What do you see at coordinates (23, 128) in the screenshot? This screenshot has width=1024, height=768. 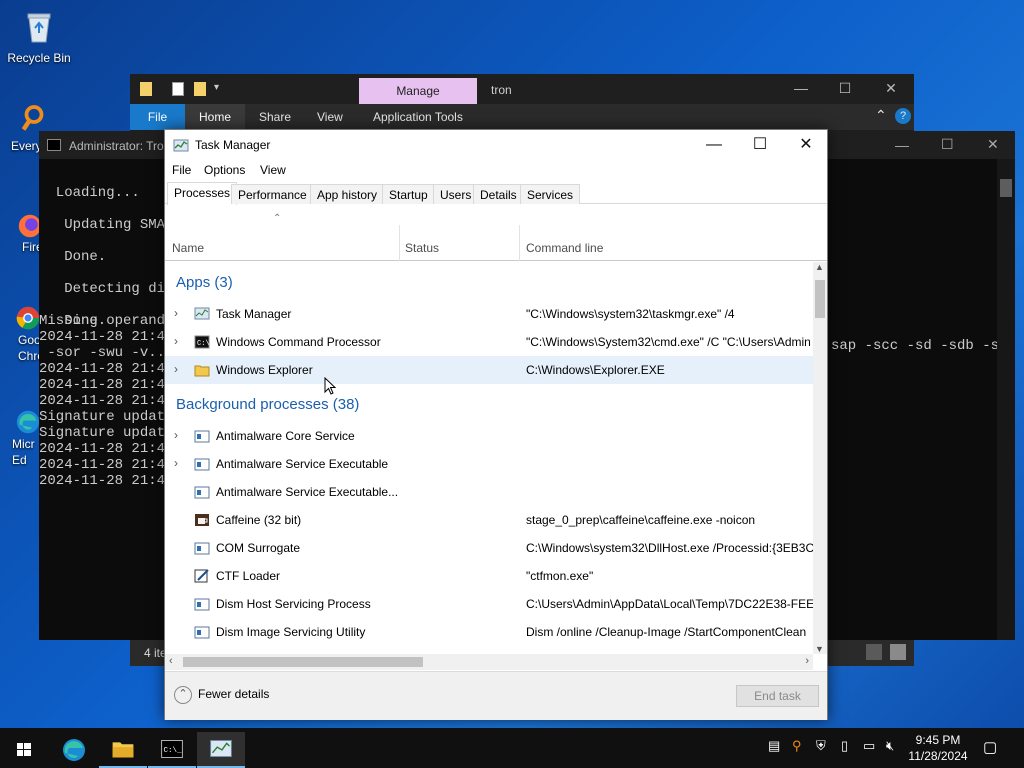 I see `desktop-icon-everything: Every` at bounding box center [23, 128].